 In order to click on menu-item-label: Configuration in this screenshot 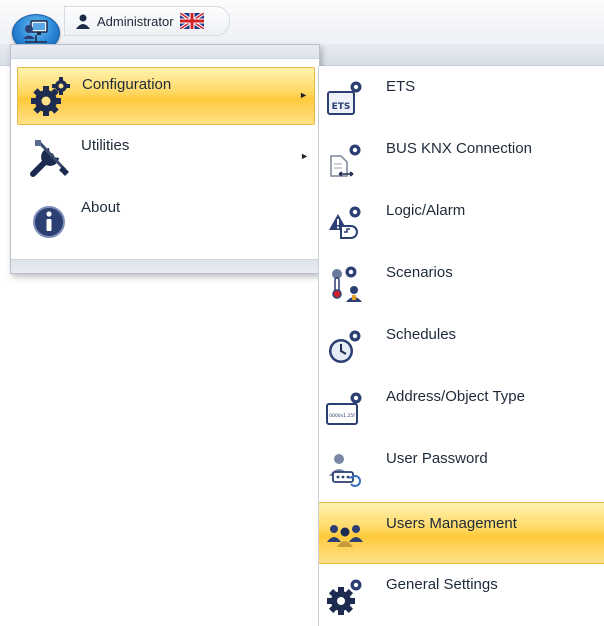, I will do `click(127, 84)`.